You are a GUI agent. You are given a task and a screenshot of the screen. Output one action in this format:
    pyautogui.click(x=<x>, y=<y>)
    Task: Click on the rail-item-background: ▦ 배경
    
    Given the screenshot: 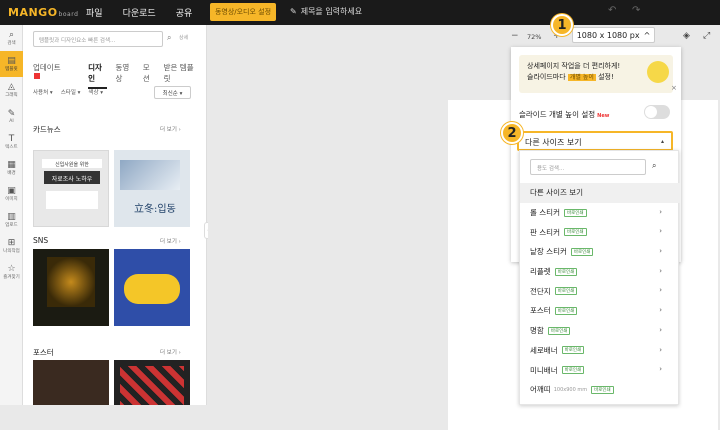 What is the action you would take?
    pyautogui.click(x=11, y=168)
    